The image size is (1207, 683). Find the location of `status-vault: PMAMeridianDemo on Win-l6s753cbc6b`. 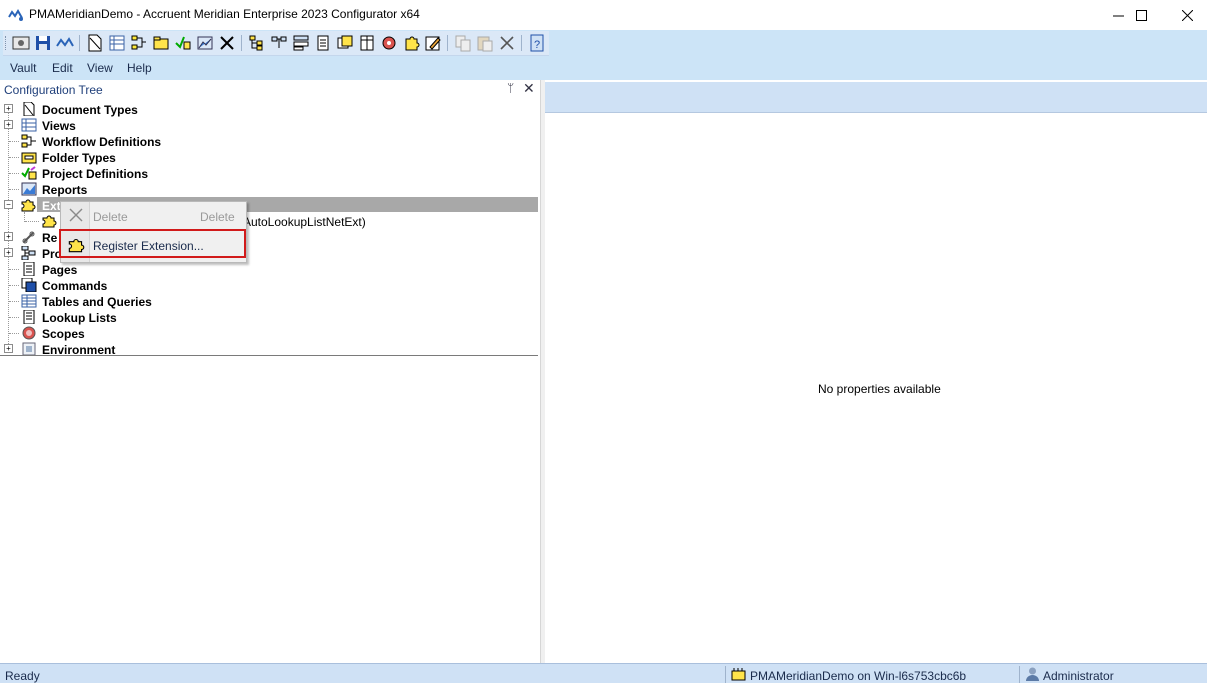

status-vault: PMAMeridianDemo on Win-l6s753cbc6b is located at coordinates (858, 676).